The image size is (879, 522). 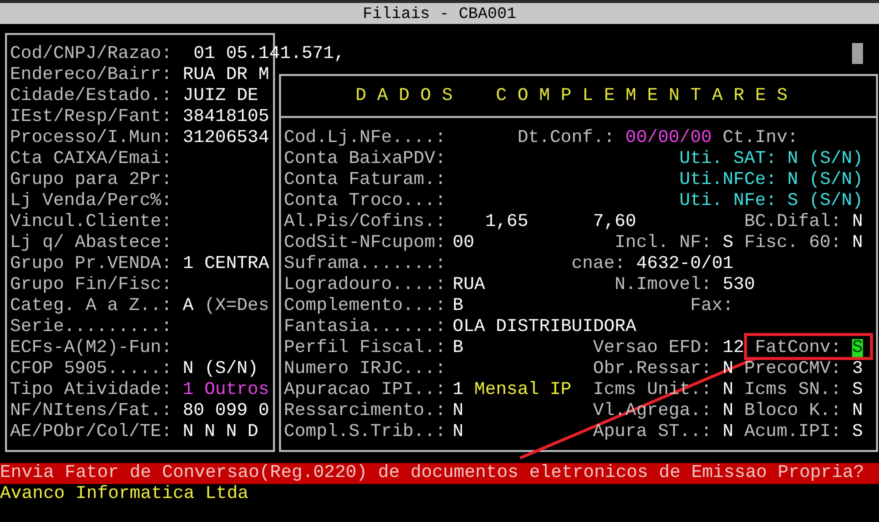 What do you see at coordinates (652, 431) in the screenshot?
I see `field-label: Apura ST..:` at bounding box center [652, 431].